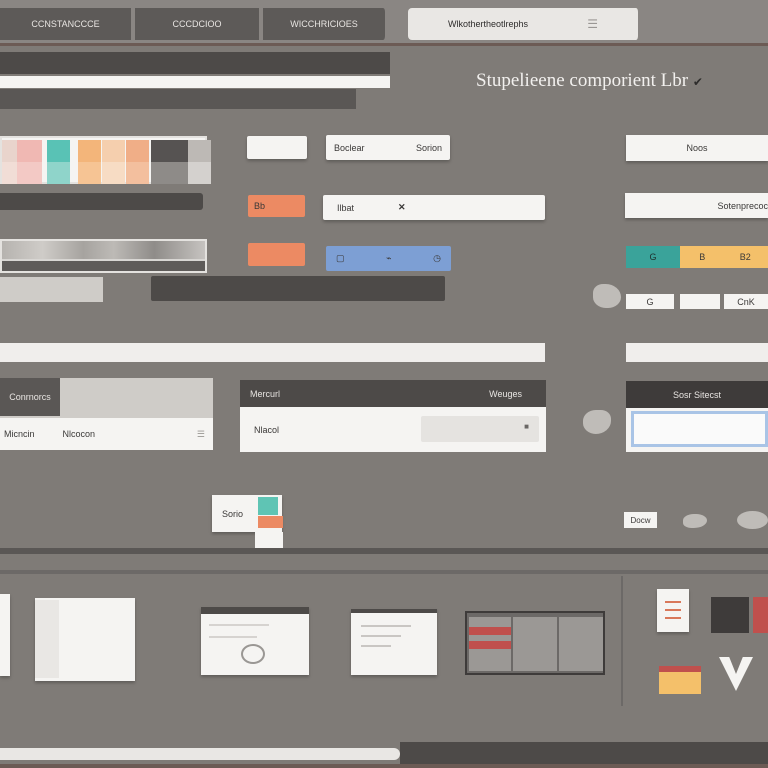 This screenshot has height=768, width=768. Describe the element at coordinates (488, 24) in the screenshot. I see `tab-active-label: Wlkothertheotlrephs` at that location.